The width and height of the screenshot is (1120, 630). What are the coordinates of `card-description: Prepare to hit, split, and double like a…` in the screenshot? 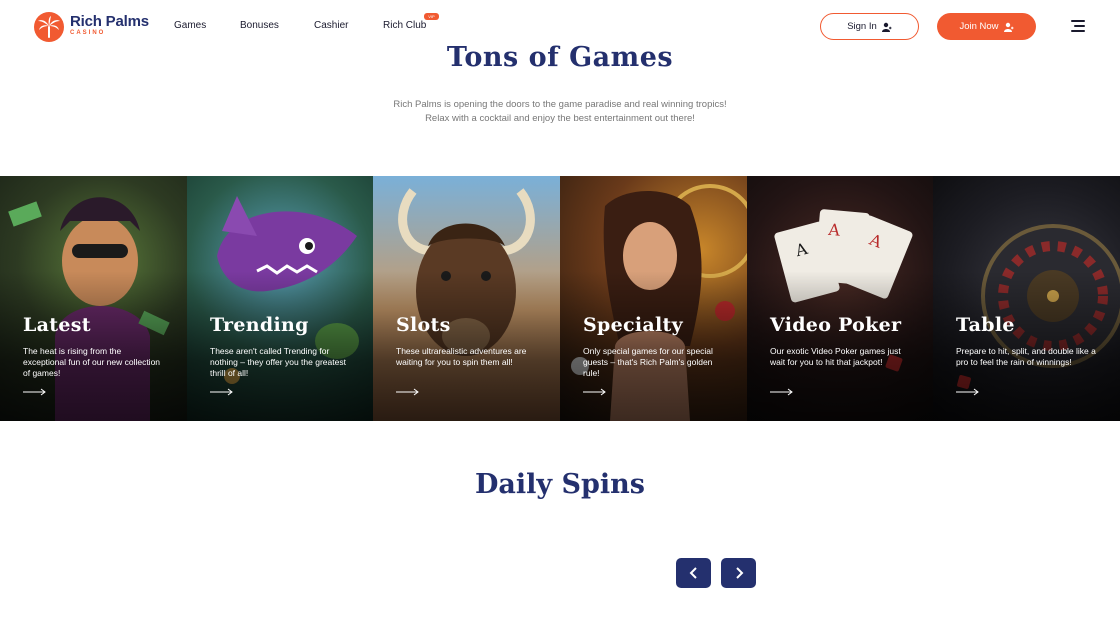 It's located at (1026, 356).